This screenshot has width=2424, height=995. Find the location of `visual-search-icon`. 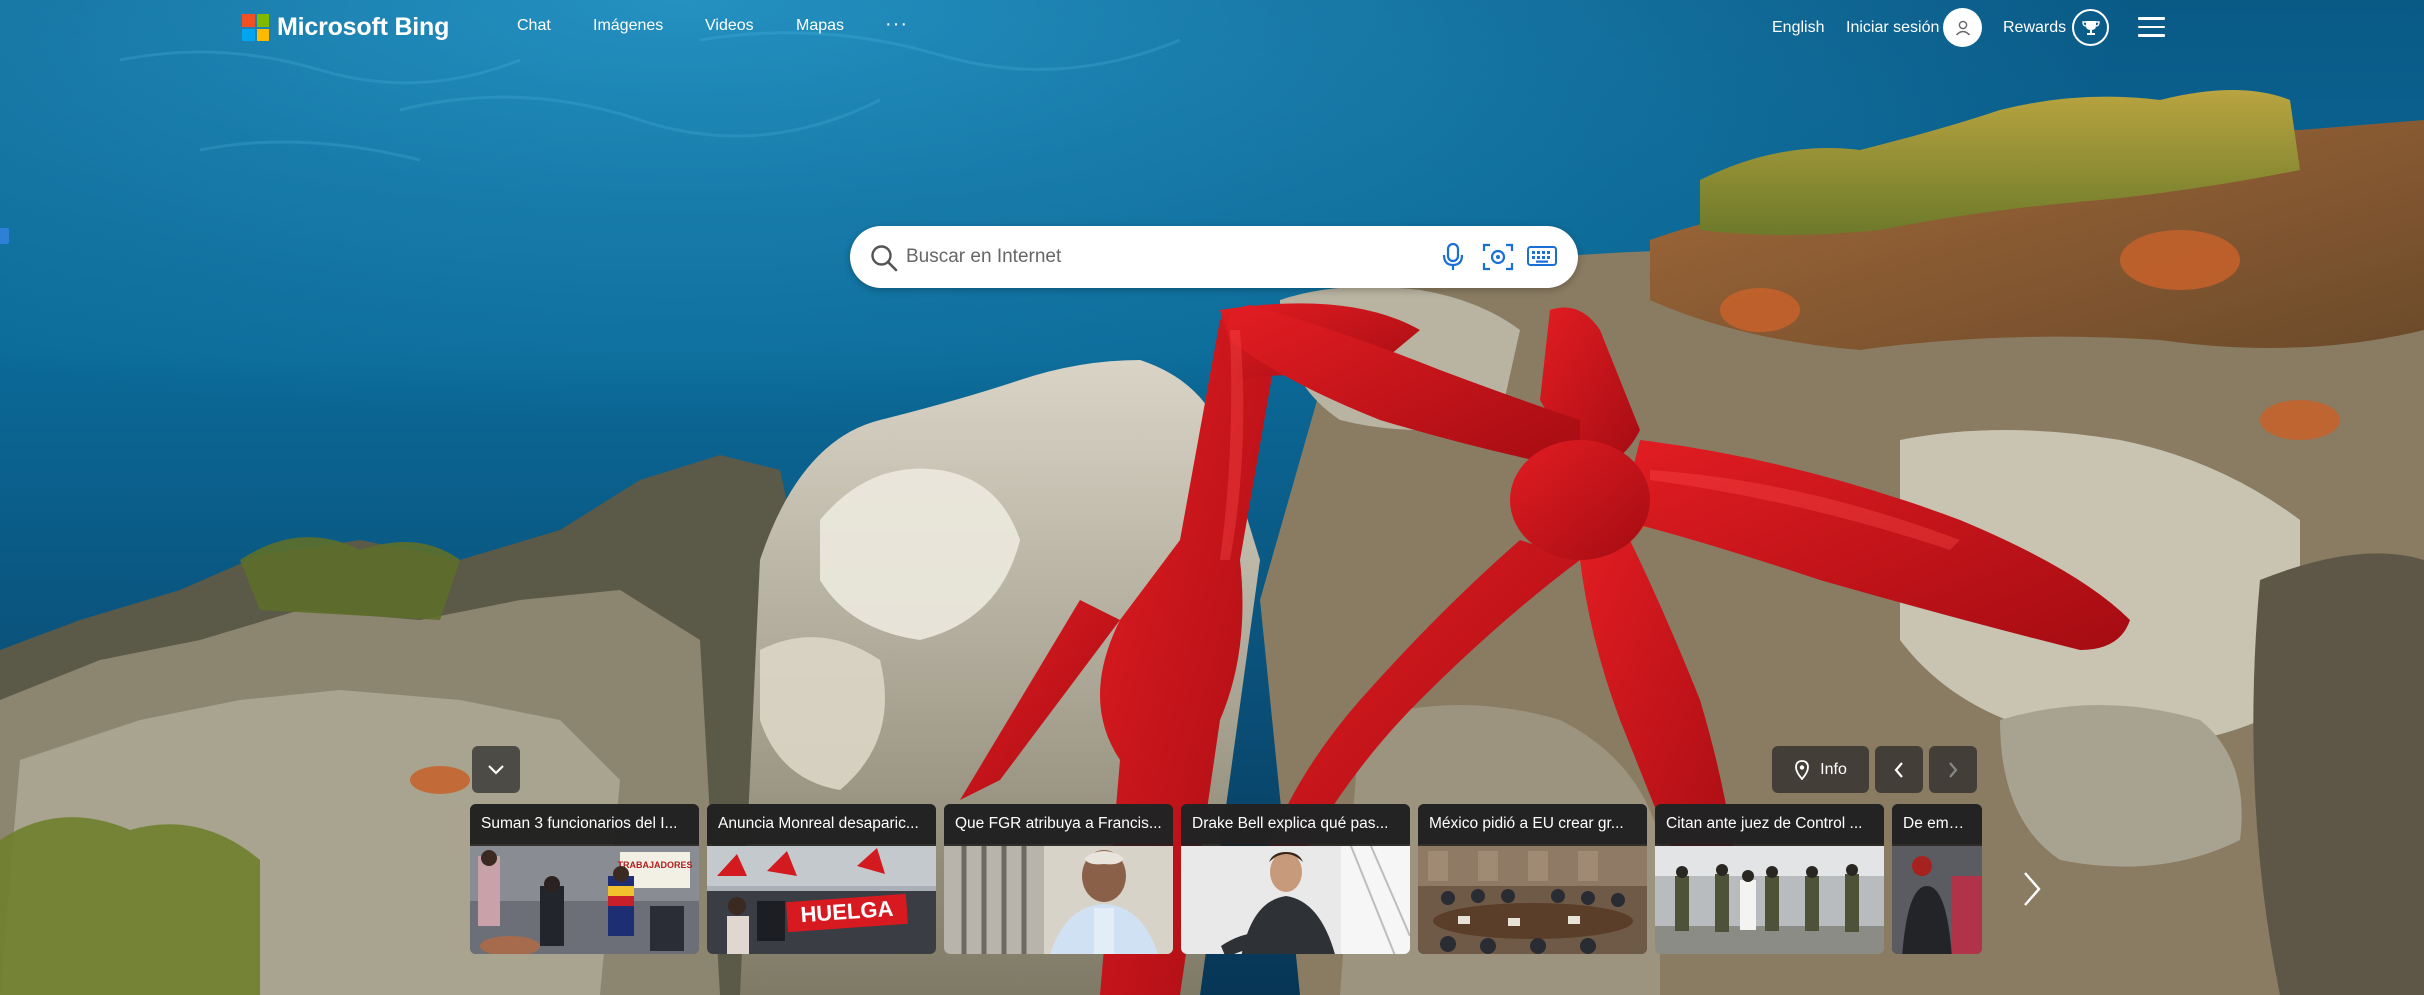

visual-search-icon is located at coordinates (1498, 257).